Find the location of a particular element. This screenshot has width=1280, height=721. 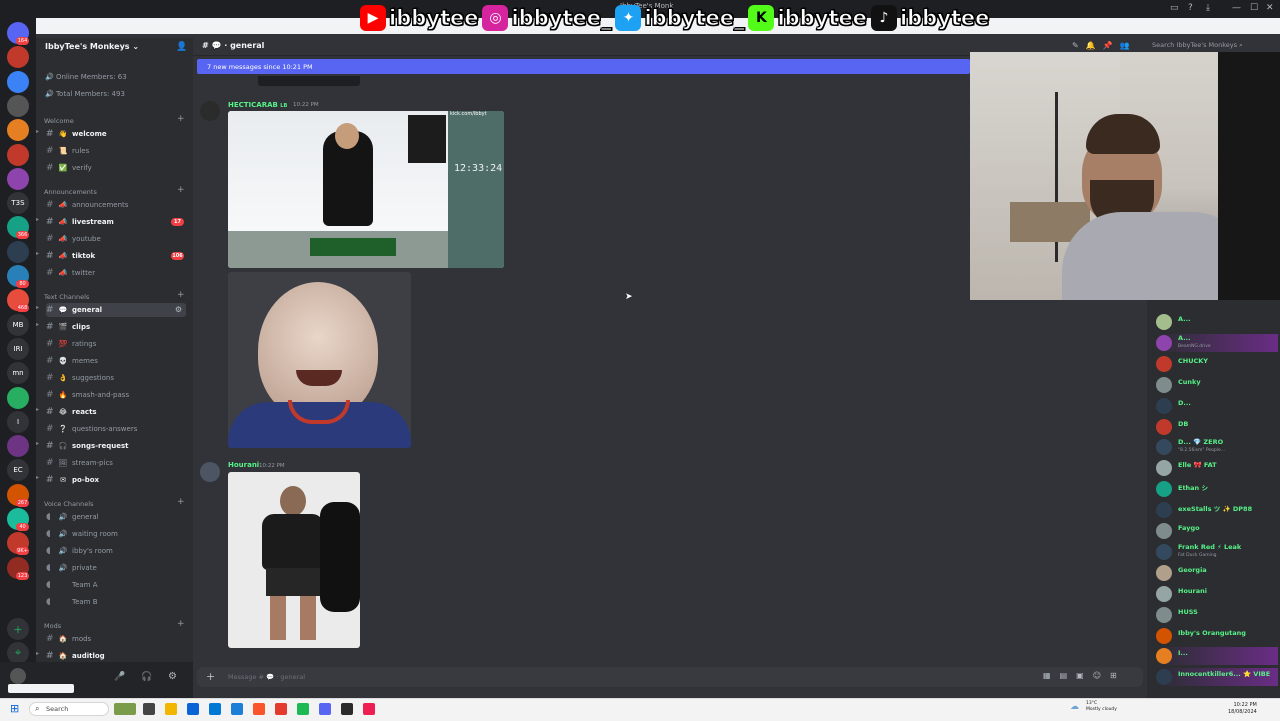

notification-bell-icon: 🔔 is located at coordinates (1094, 45).